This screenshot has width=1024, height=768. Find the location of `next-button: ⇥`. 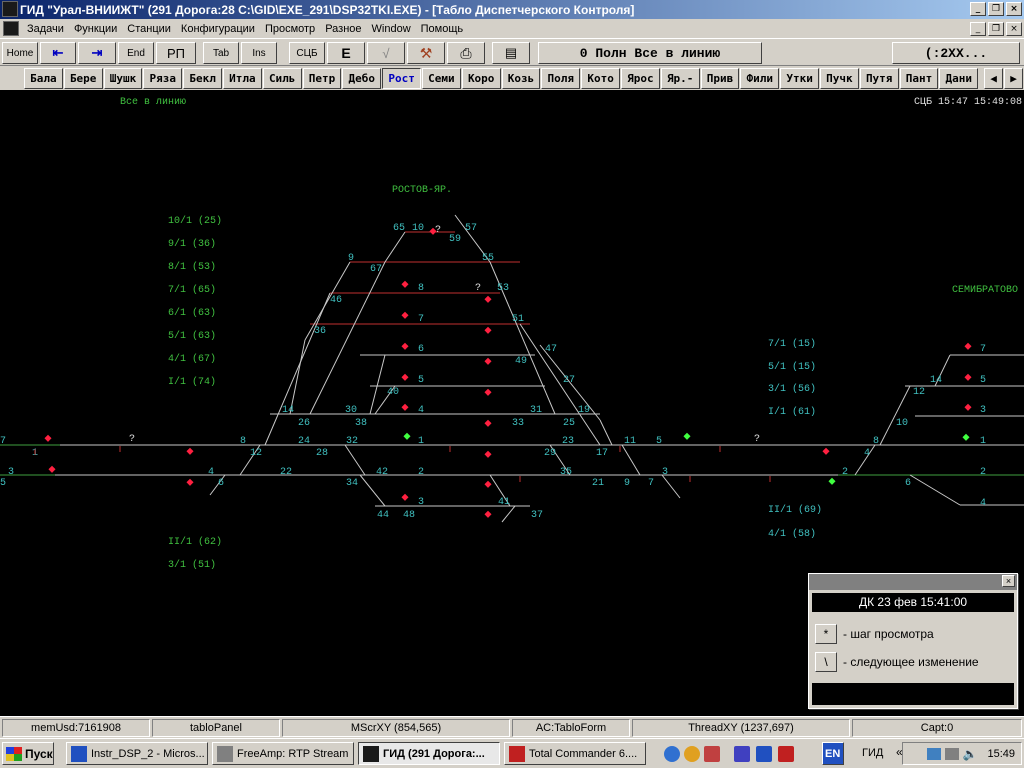

next-button: ⇥ is located at coordinates (97, 53).